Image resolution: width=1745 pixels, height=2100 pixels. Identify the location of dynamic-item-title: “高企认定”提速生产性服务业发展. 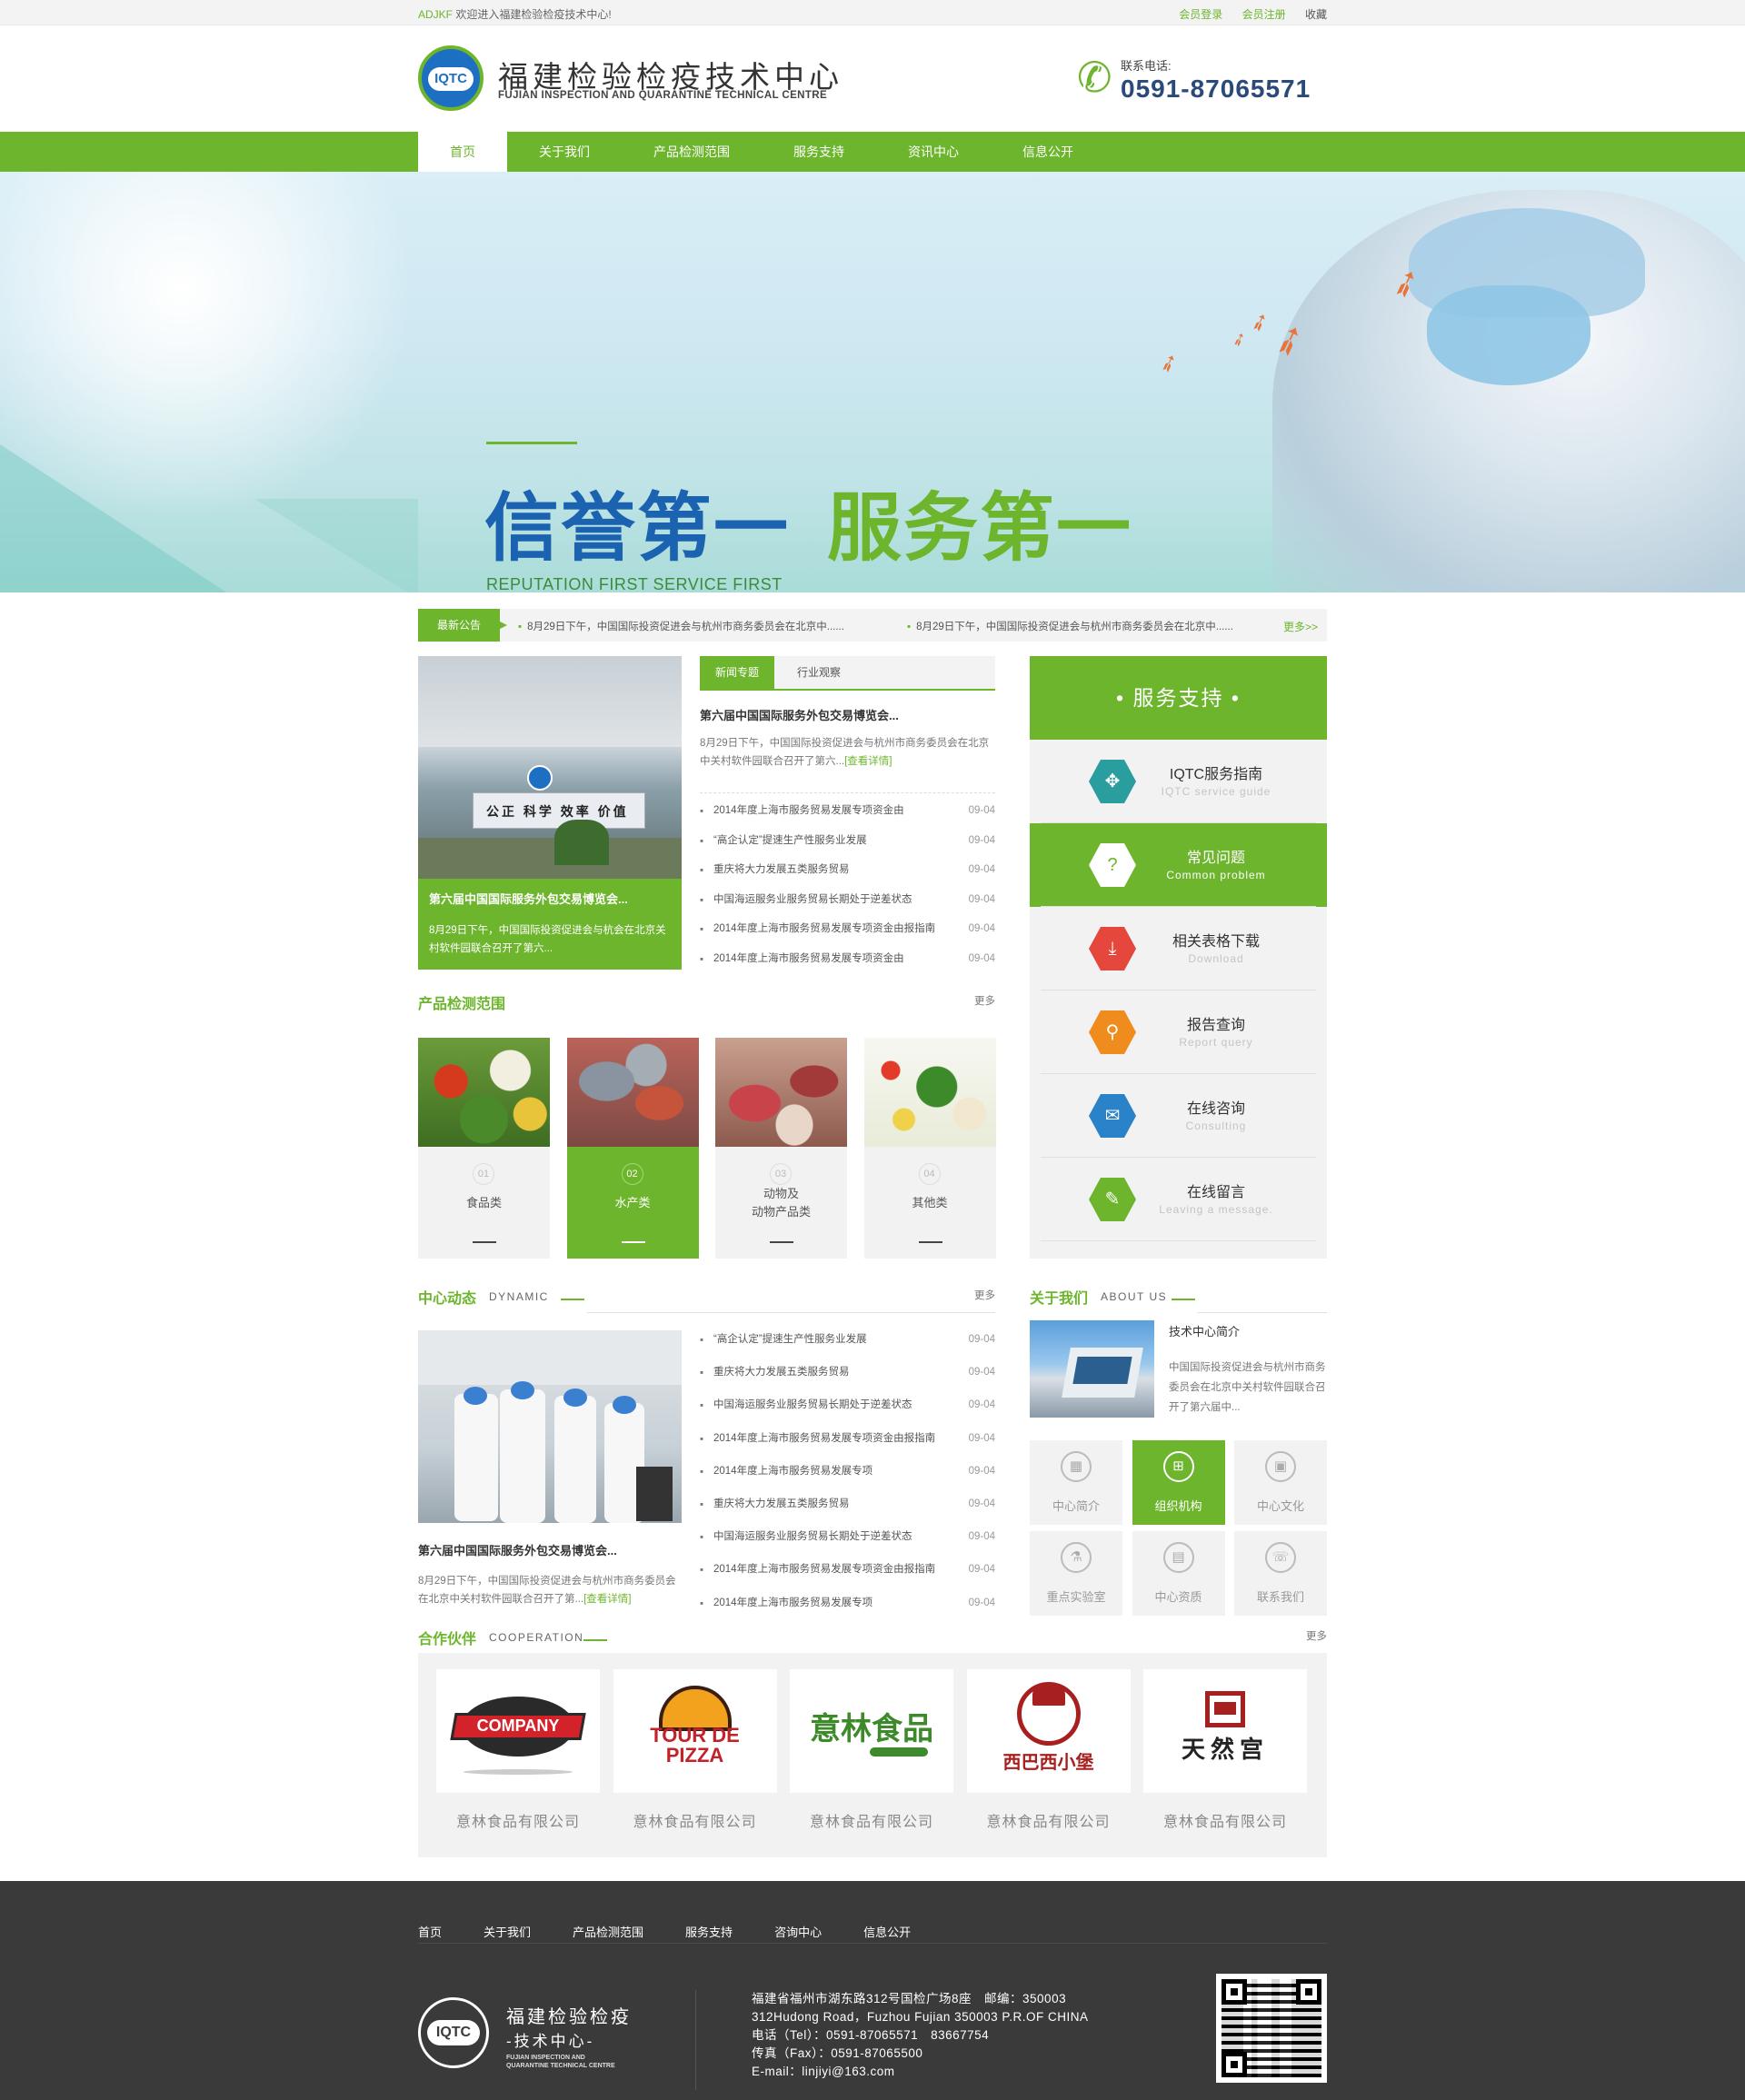
(790, 1339).